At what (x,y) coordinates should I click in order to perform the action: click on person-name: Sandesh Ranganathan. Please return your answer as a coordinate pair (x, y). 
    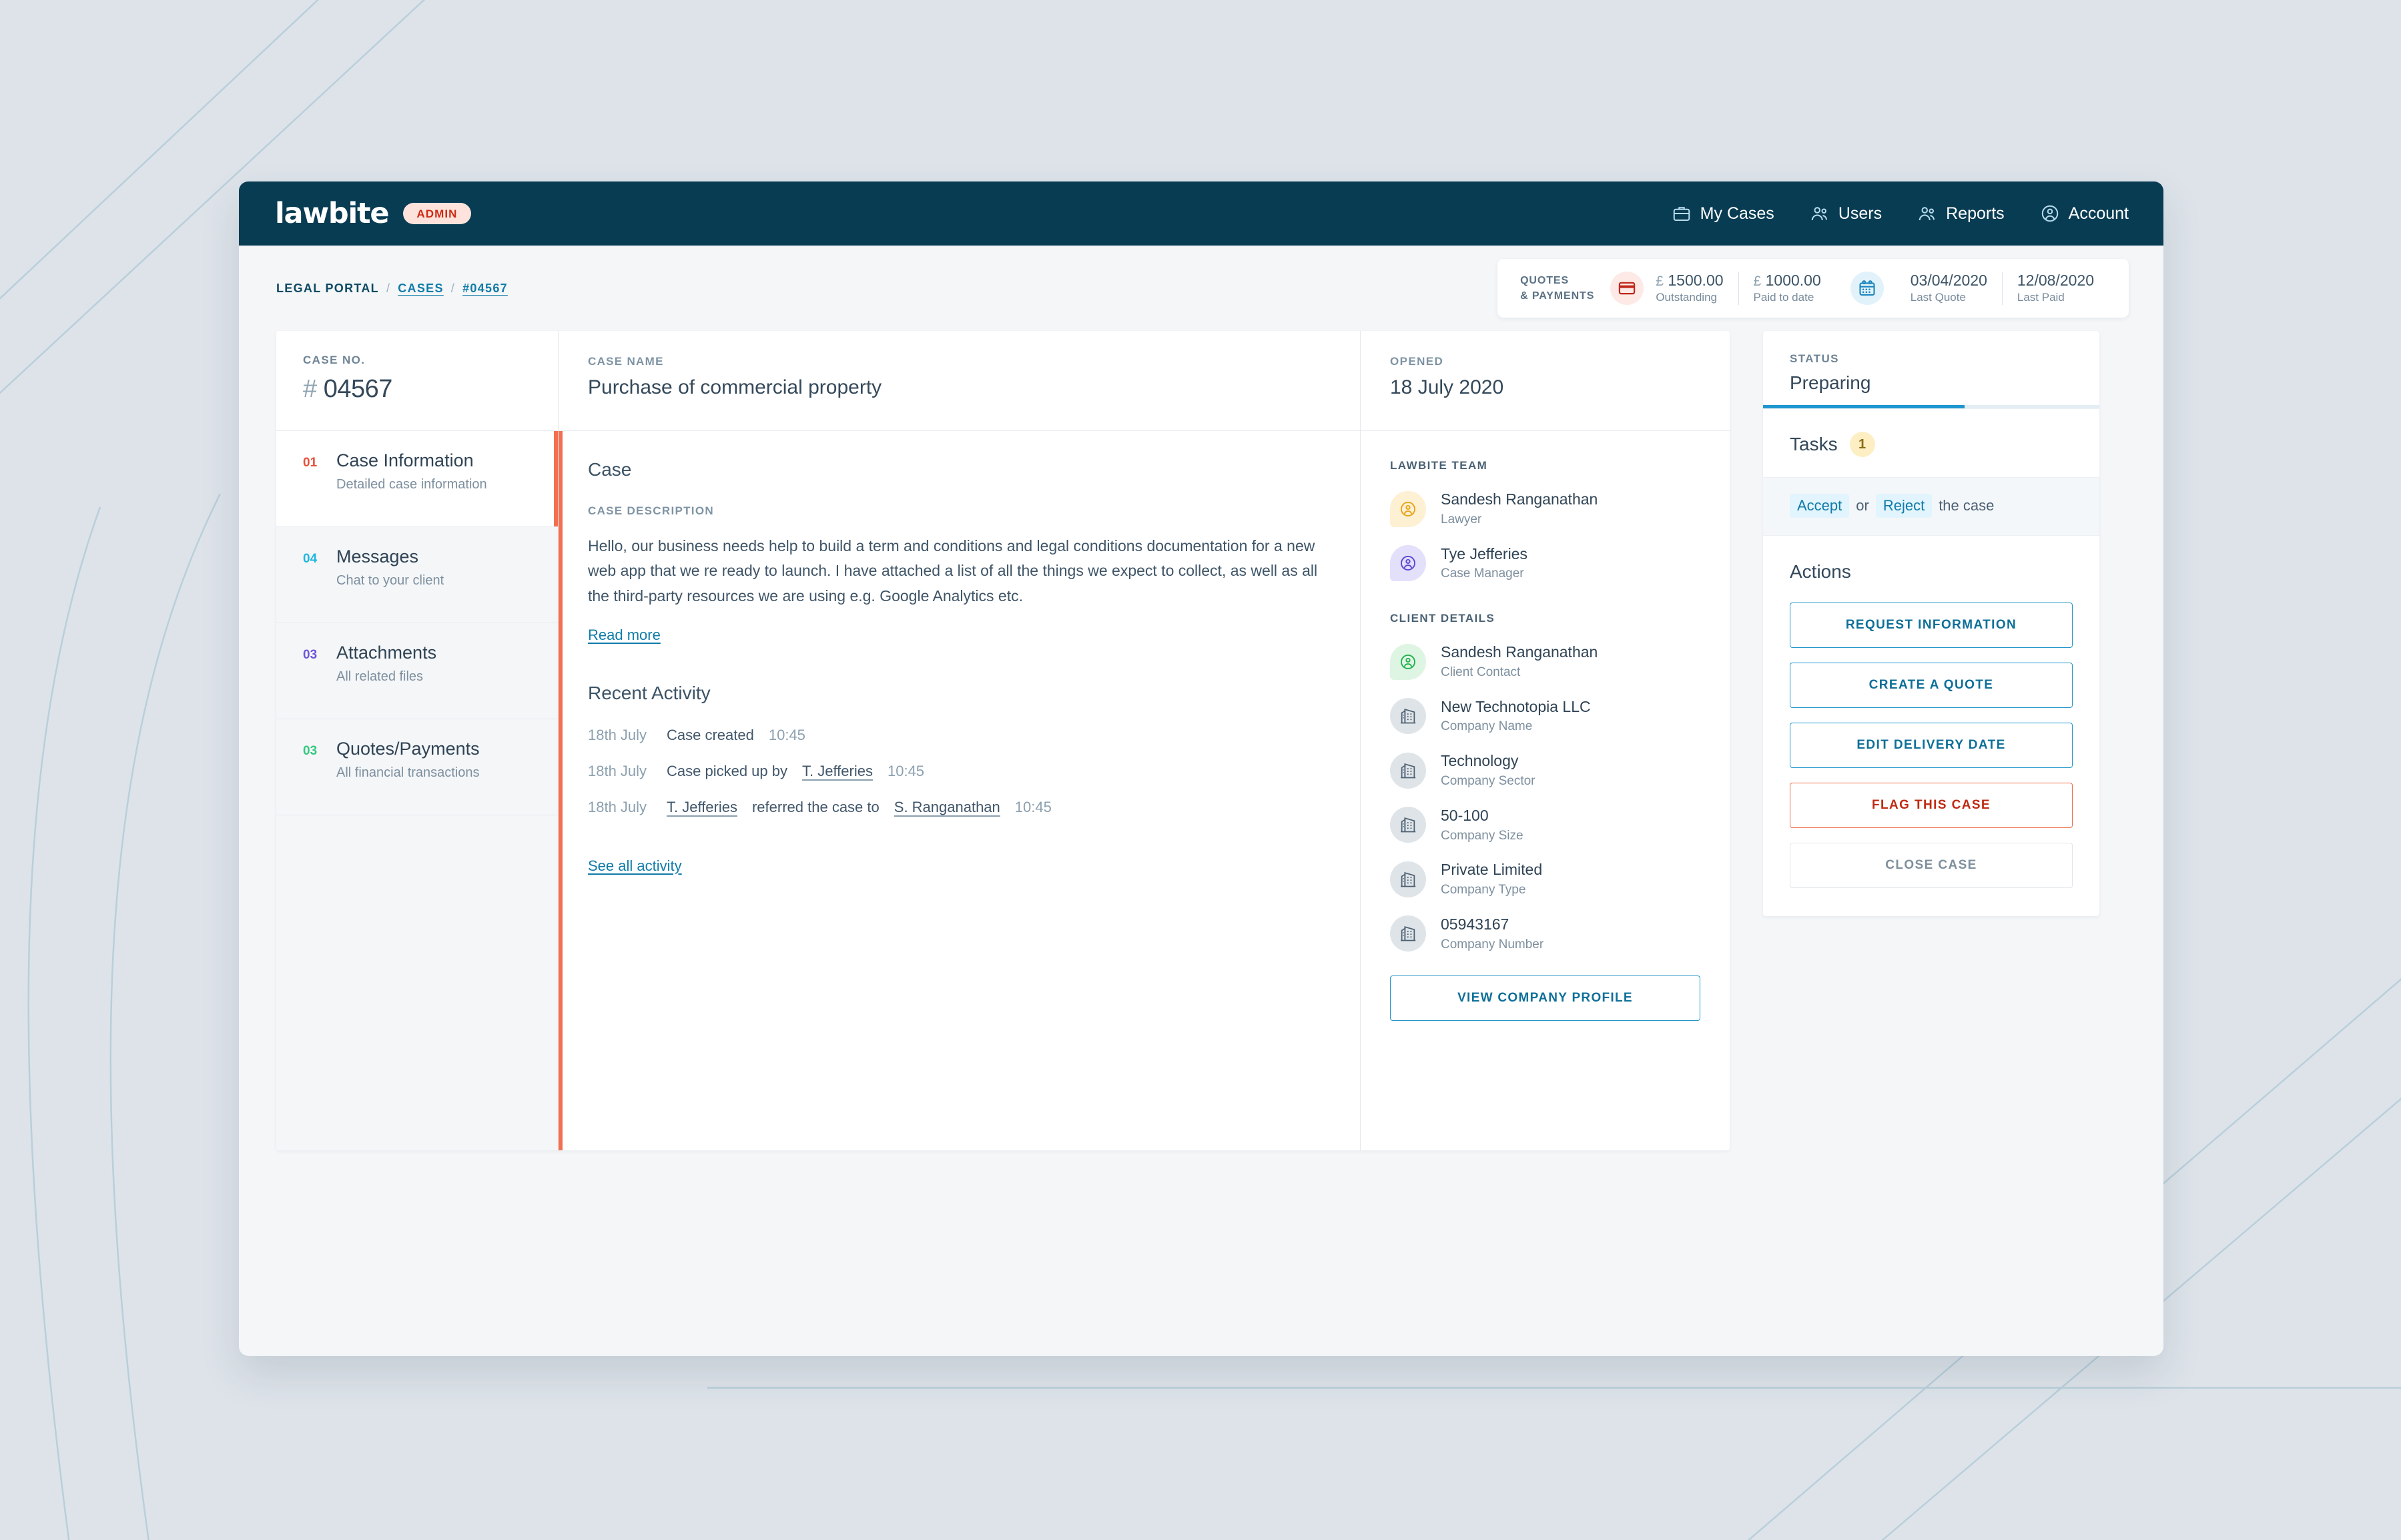
    Looking at the image, I should click on (1519, 499).